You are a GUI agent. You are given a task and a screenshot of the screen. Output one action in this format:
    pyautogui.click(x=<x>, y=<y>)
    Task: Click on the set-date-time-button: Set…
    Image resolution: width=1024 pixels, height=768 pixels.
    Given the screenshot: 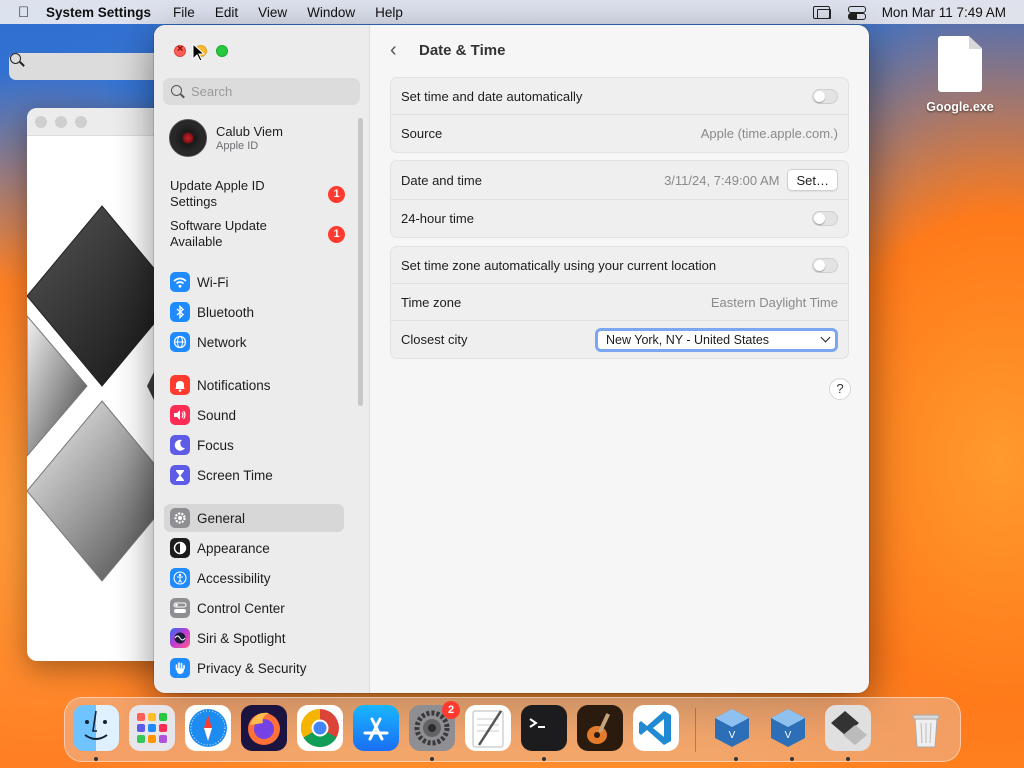 What is the action you would take?
    pyautogui.click(x=812, y=180)
    